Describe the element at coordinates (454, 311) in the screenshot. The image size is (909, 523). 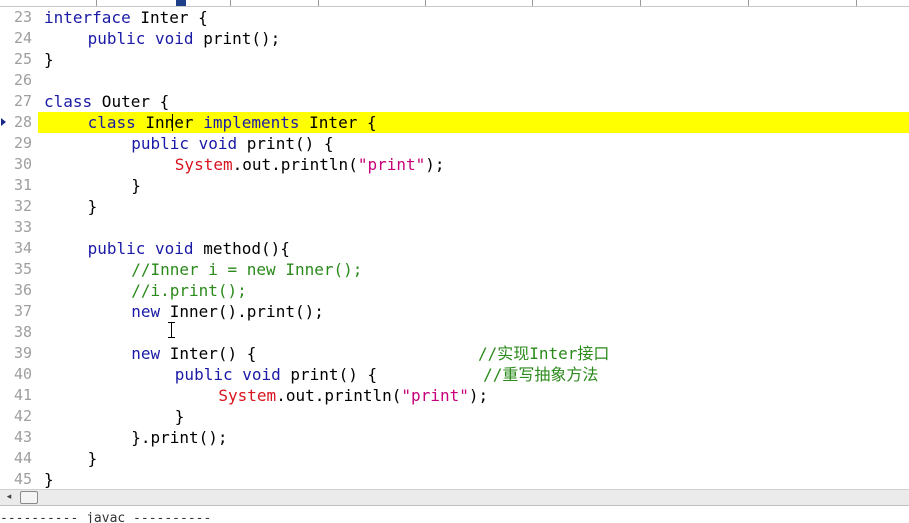
I see `code-line: 37 new Inner().print();` at that location.